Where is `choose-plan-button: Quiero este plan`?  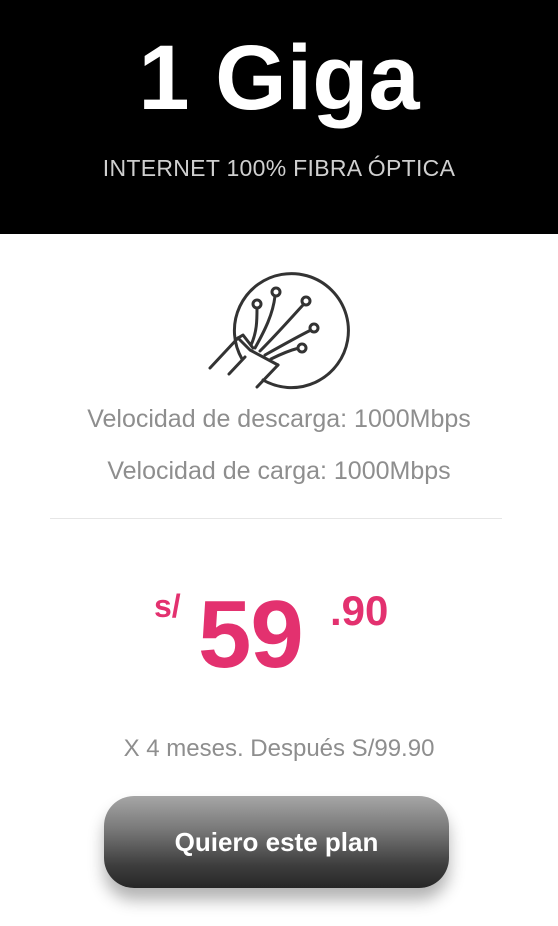 choose-plan-button: Quiero este plan is located at coordinates (276, 842).